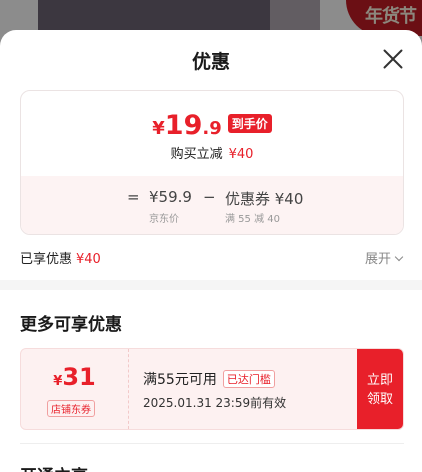  What do you see at coordinates (377, 259) in the screenshot?
I see `expand-label: 展开` at bounding box center [377, 259].